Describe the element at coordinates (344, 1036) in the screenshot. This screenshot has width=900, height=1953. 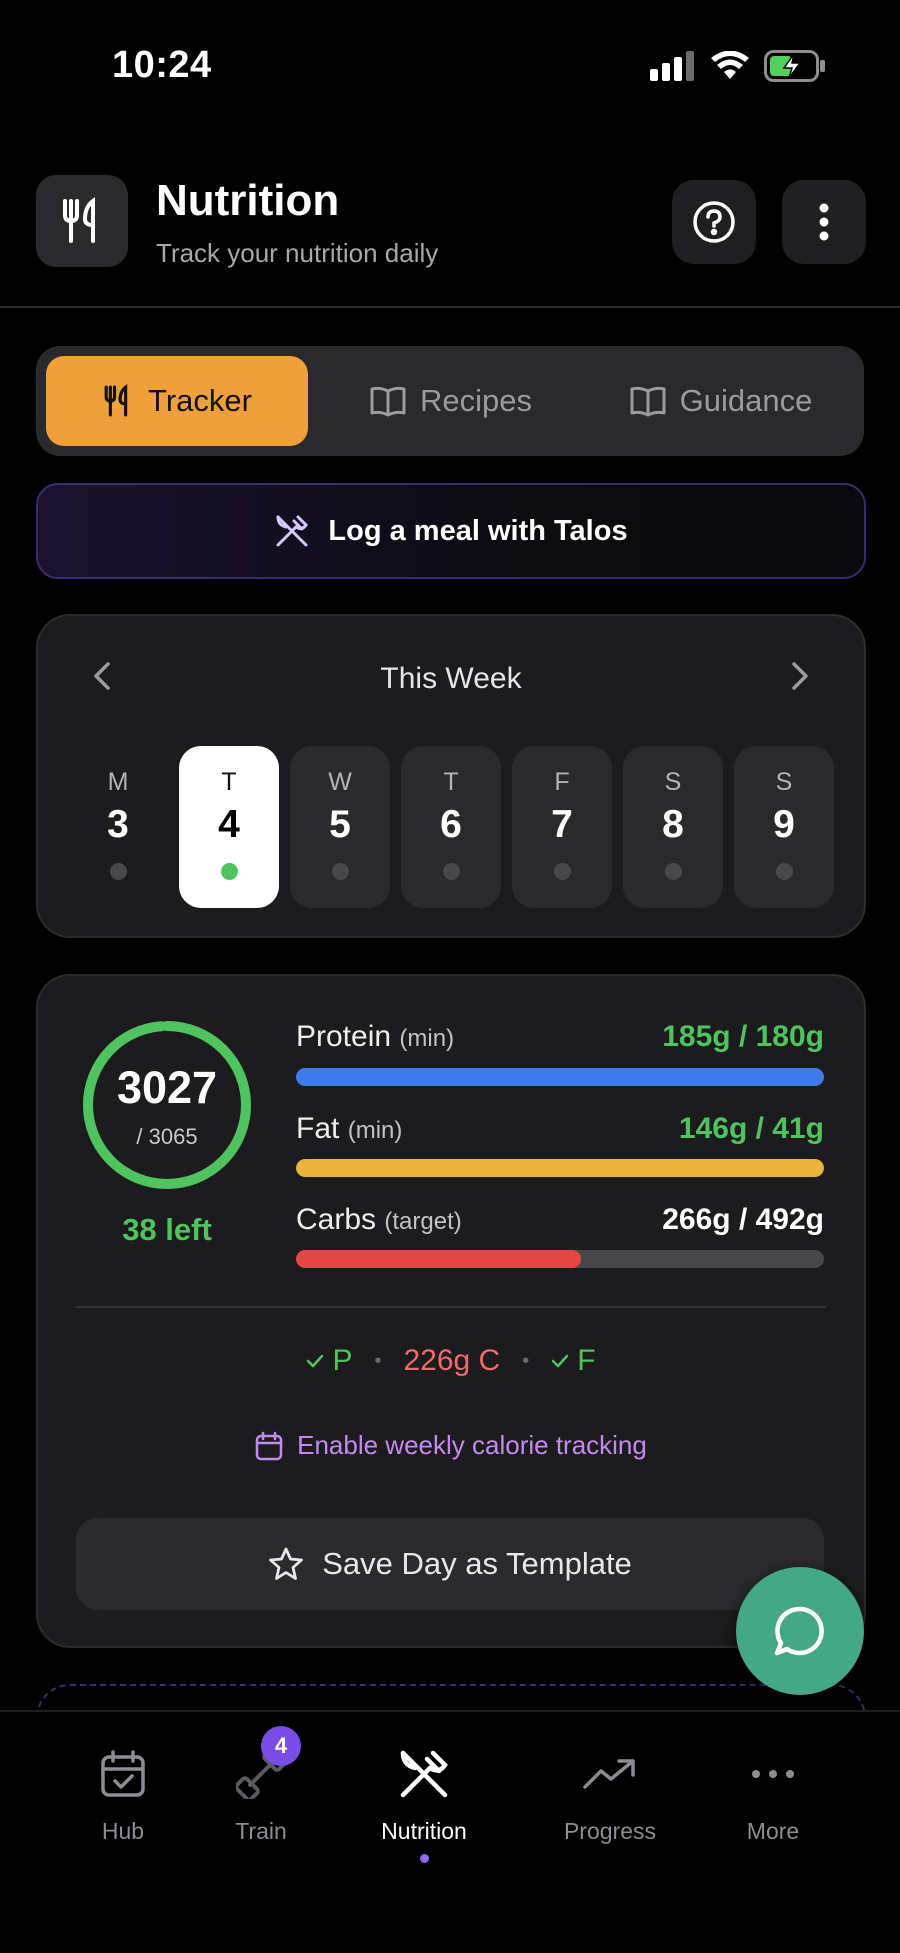
I see `macro-protein-label: Protein` at that location.